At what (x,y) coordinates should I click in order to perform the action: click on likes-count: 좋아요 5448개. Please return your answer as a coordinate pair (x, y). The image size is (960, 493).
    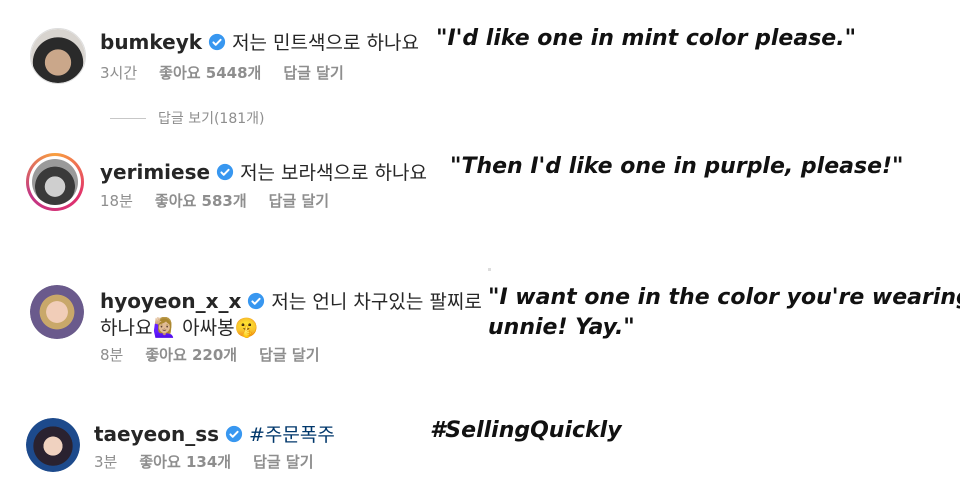
    Looking at the image, I should click on (210, 72).